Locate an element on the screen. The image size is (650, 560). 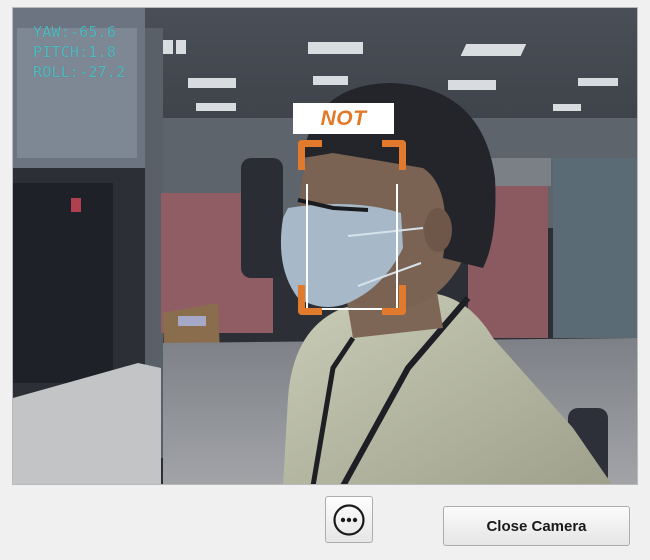
roll-readout: ROLL:-27.2 is located at coordinates (79, 72).